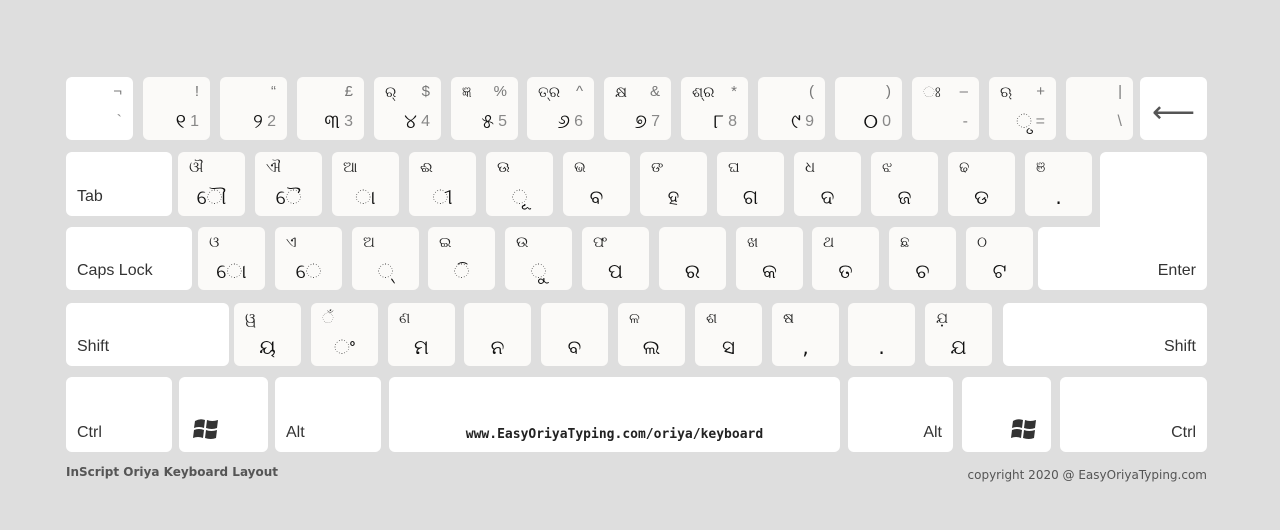 This screenshot has height=530, width=1280. What do you see at coordinates (579, 91) in the screenshot?
I see `shift-symbol: ^` at bounding box center [579, 91].